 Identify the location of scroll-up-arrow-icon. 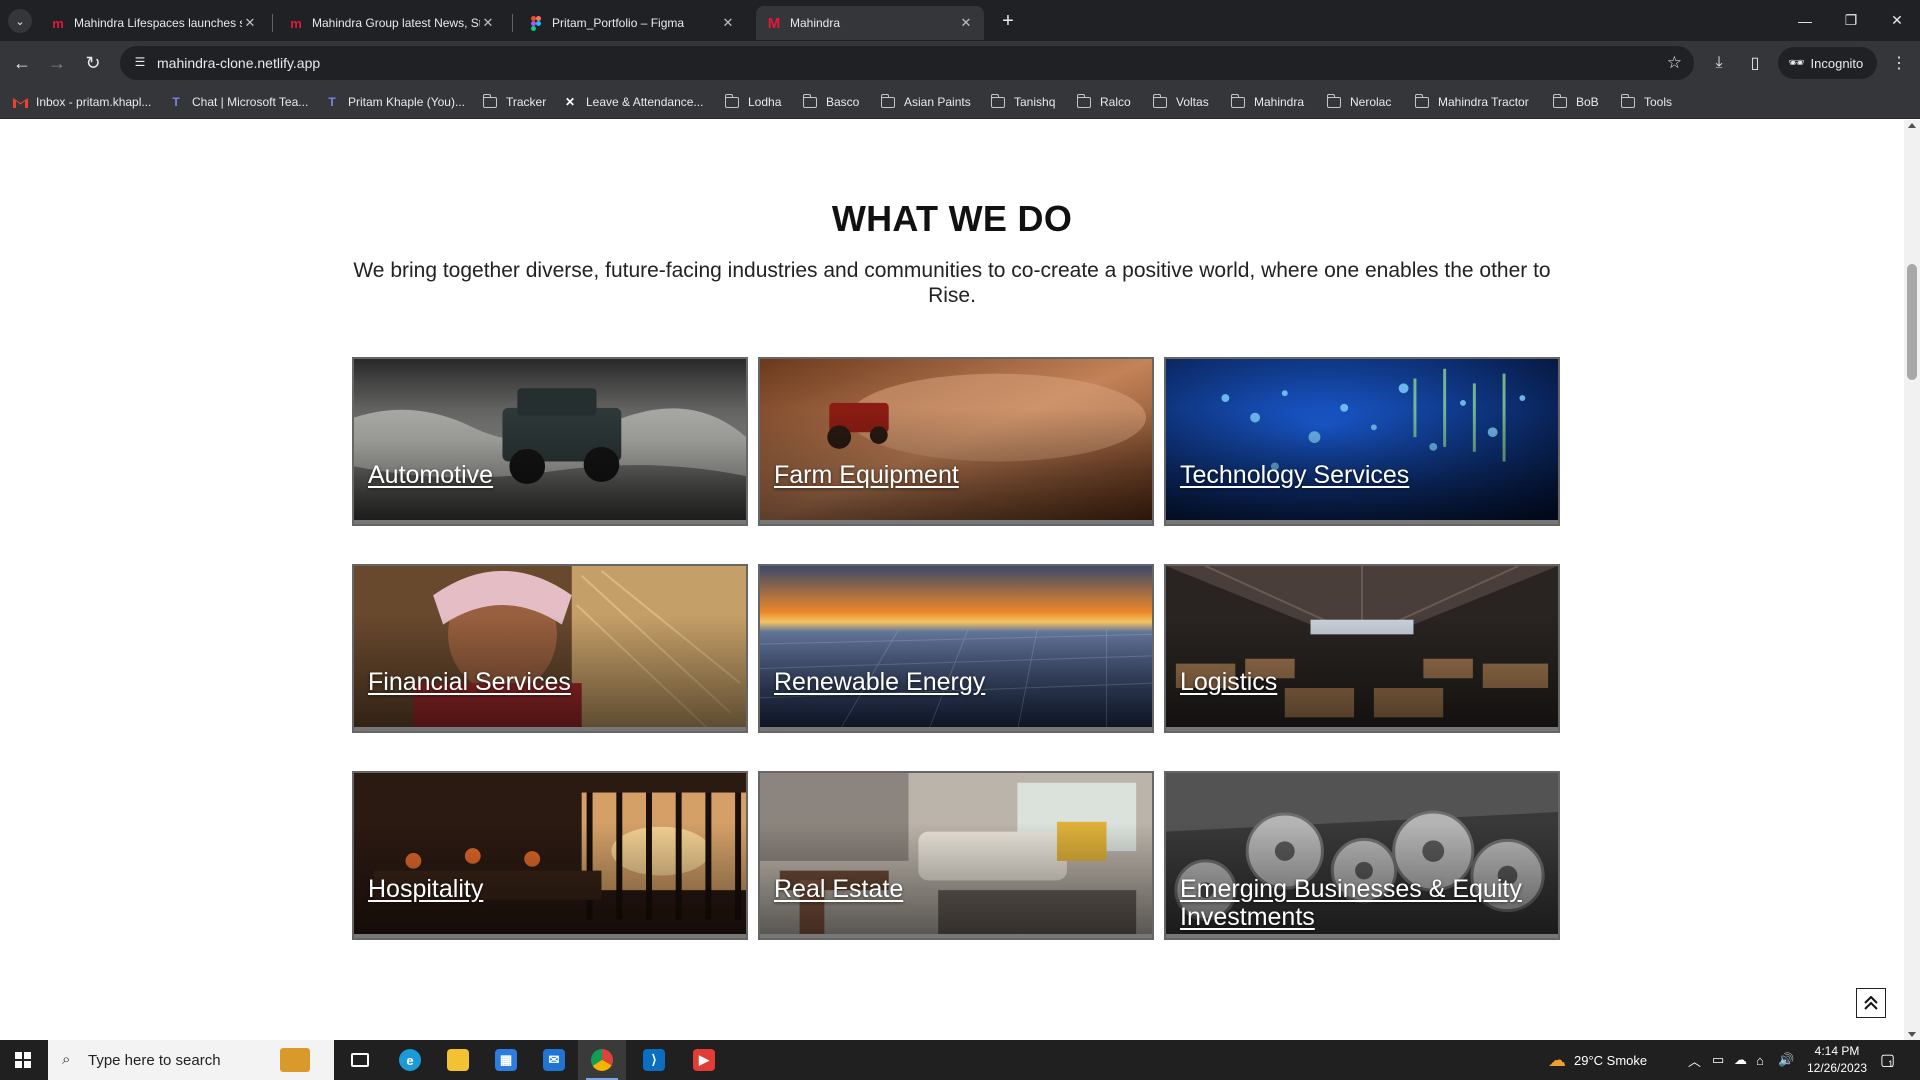
(1912, 125).